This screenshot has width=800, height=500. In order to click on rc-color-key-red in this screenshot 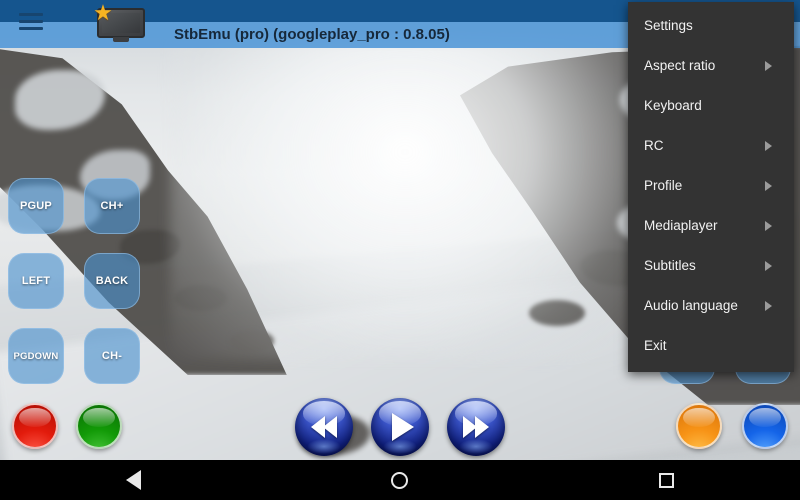, I will do `click(35, 426)`.